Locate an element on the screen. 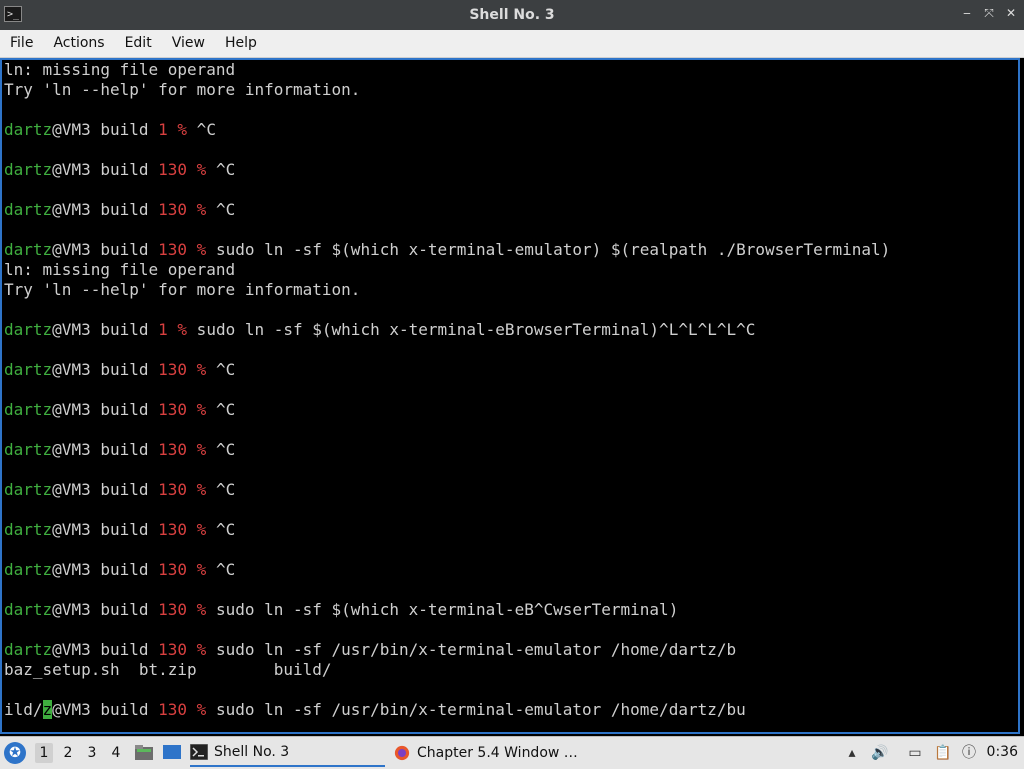 This screenshot has height=769, width=1024. terminal-line: Try 'ln --help' for more information. is located at coordinates (447, 290).